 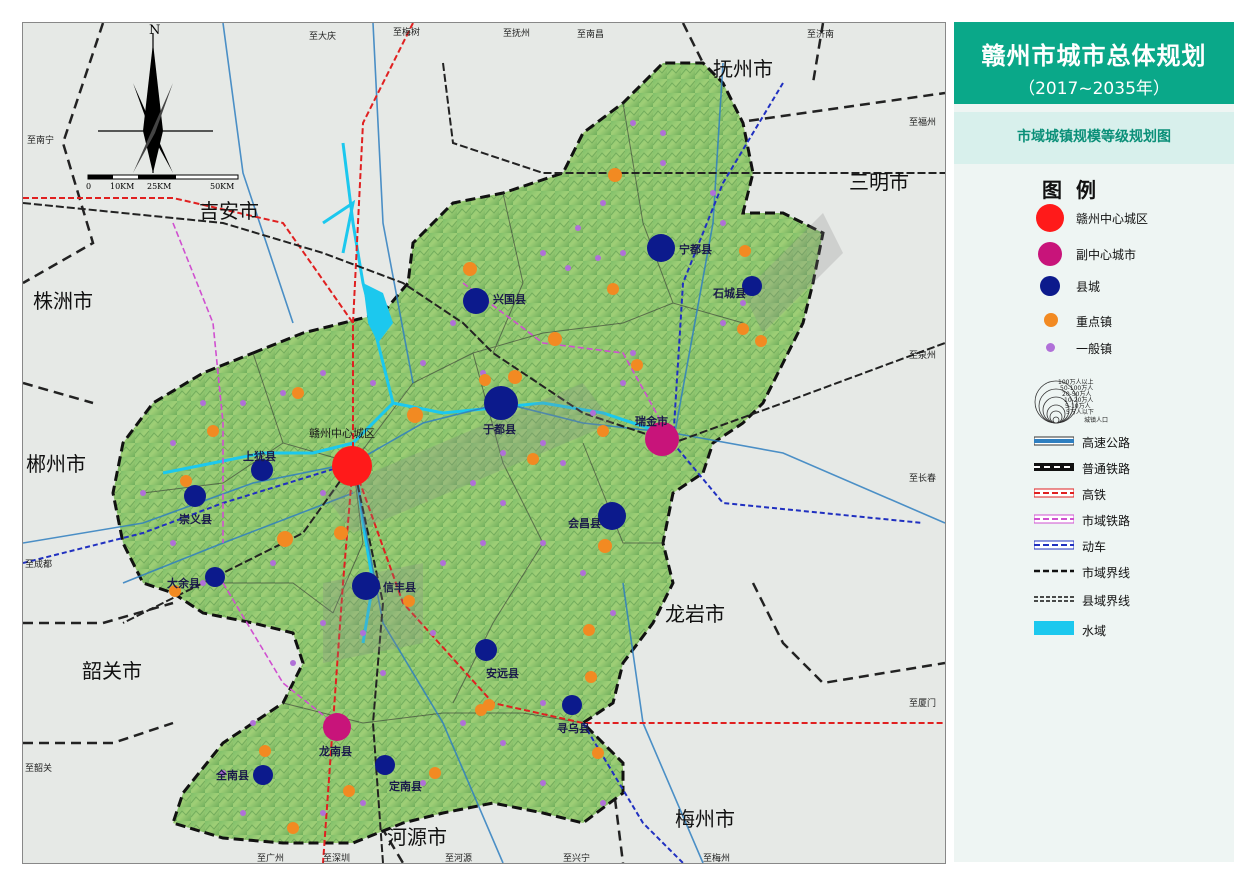 What do you see at coordinates (155, 103) in the screenshot?
I see `north-arrow` at bounding box center [155, 103].